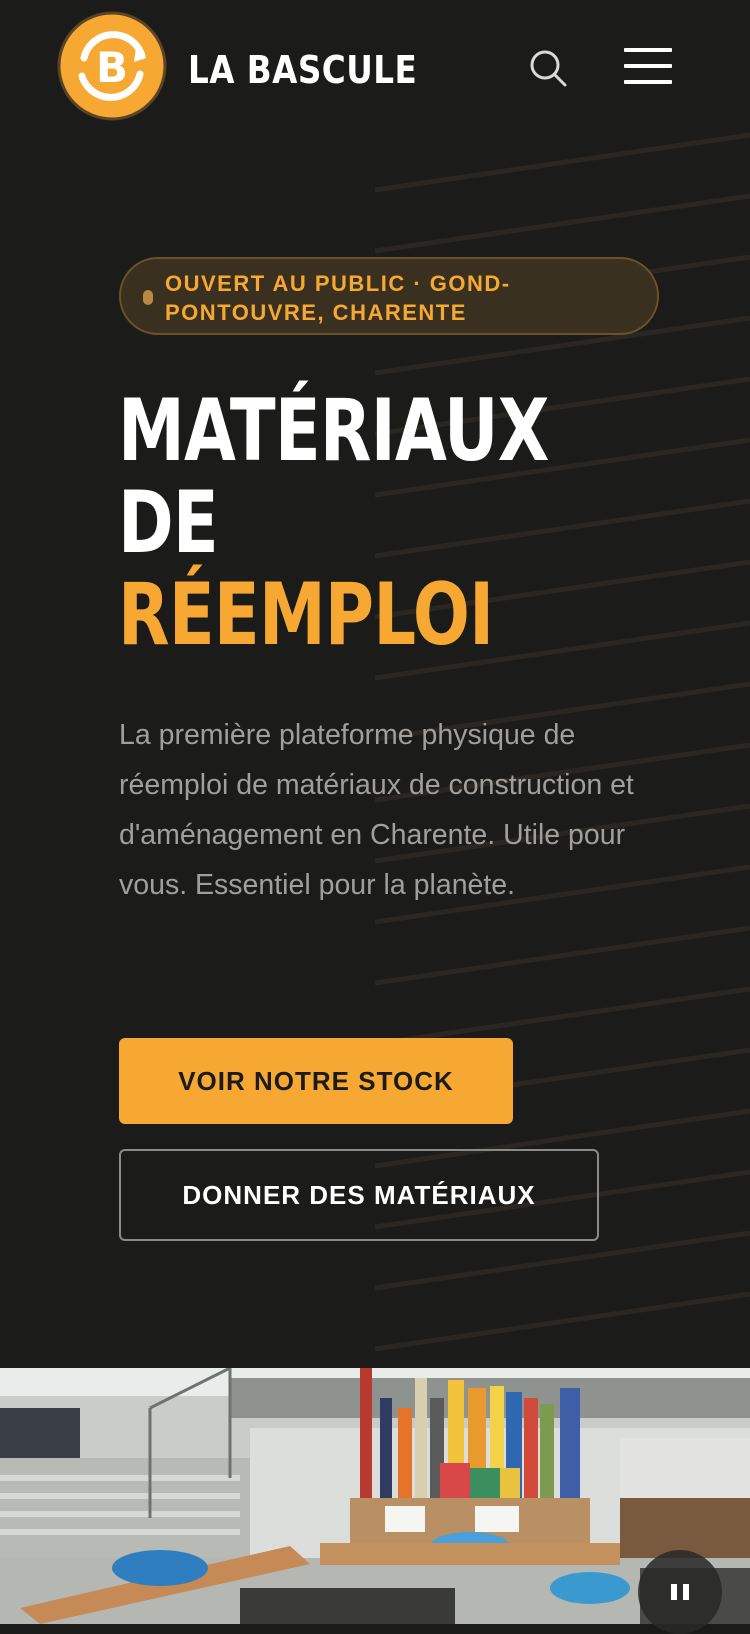 This screenshot has height=1634, width=750. Describe the element at coordinates (316, 1081) in the screenshot. I see `view-stock-button: VOIR NOTRE STOCK` at that location.